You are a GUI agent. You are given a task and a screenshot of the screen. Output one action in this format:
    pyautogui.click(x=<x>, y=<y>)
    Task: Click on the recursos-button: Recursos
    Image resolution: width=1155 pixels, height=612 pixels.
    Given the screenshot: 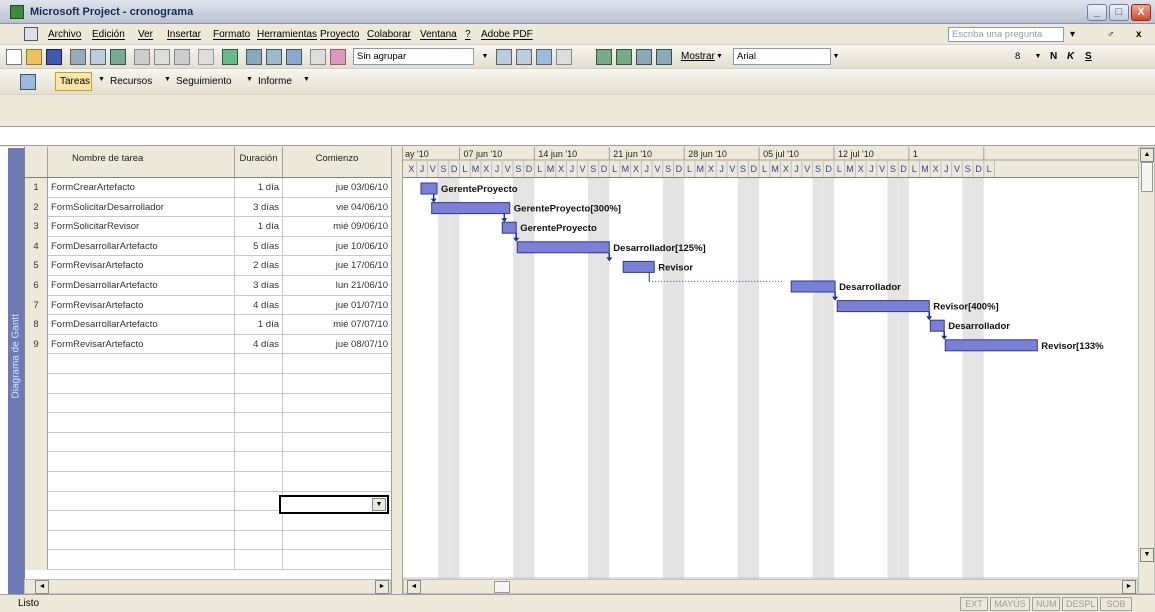 What is the action you would take?
    pyautogui.click(x=131, y=81)
    